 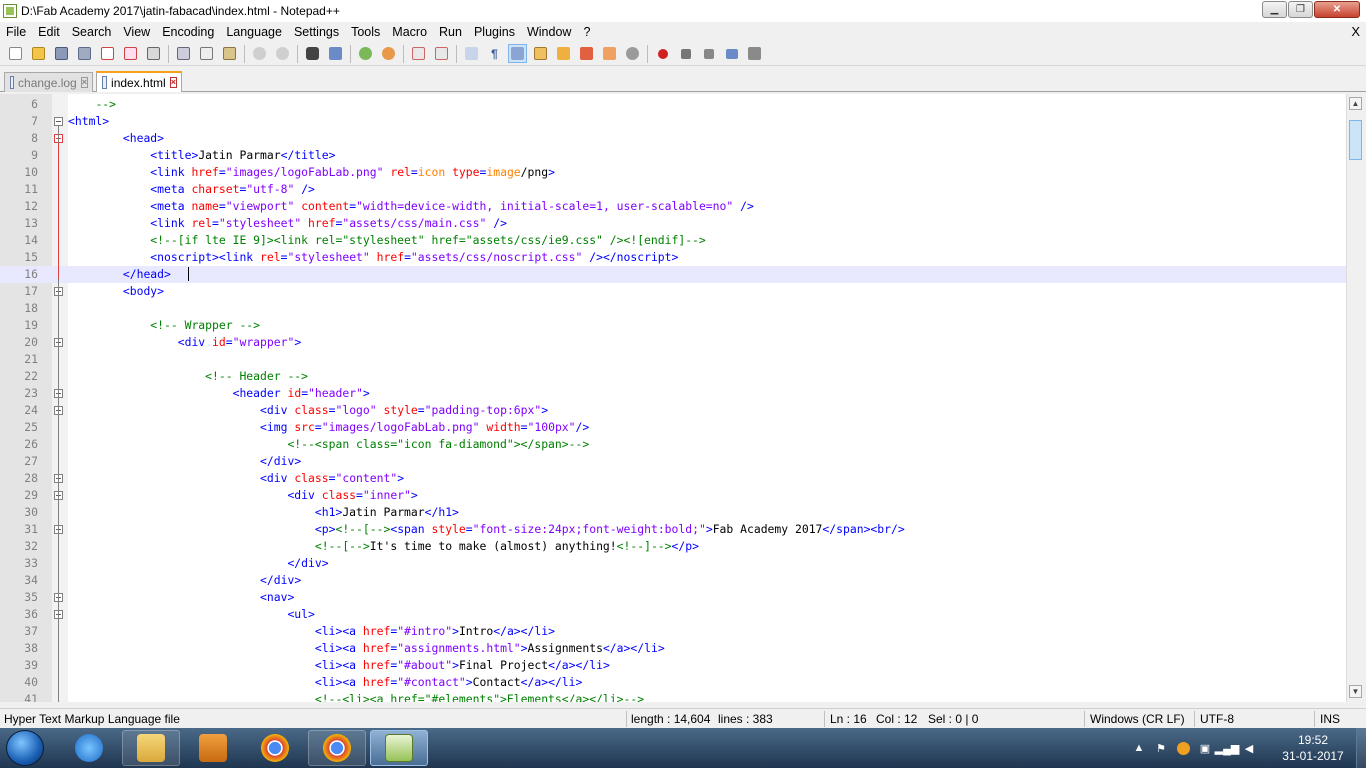 I want to click on scroll-down-arrow: ▼, so click(x=1355, y=691).